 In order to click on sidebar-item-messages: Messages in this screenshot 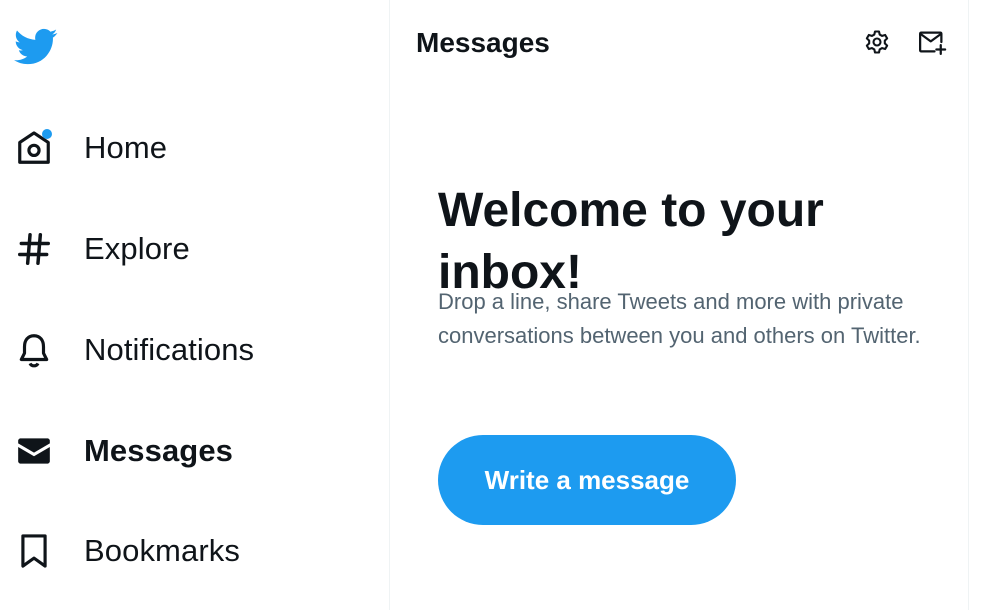, I will do `click(123, 451)`.